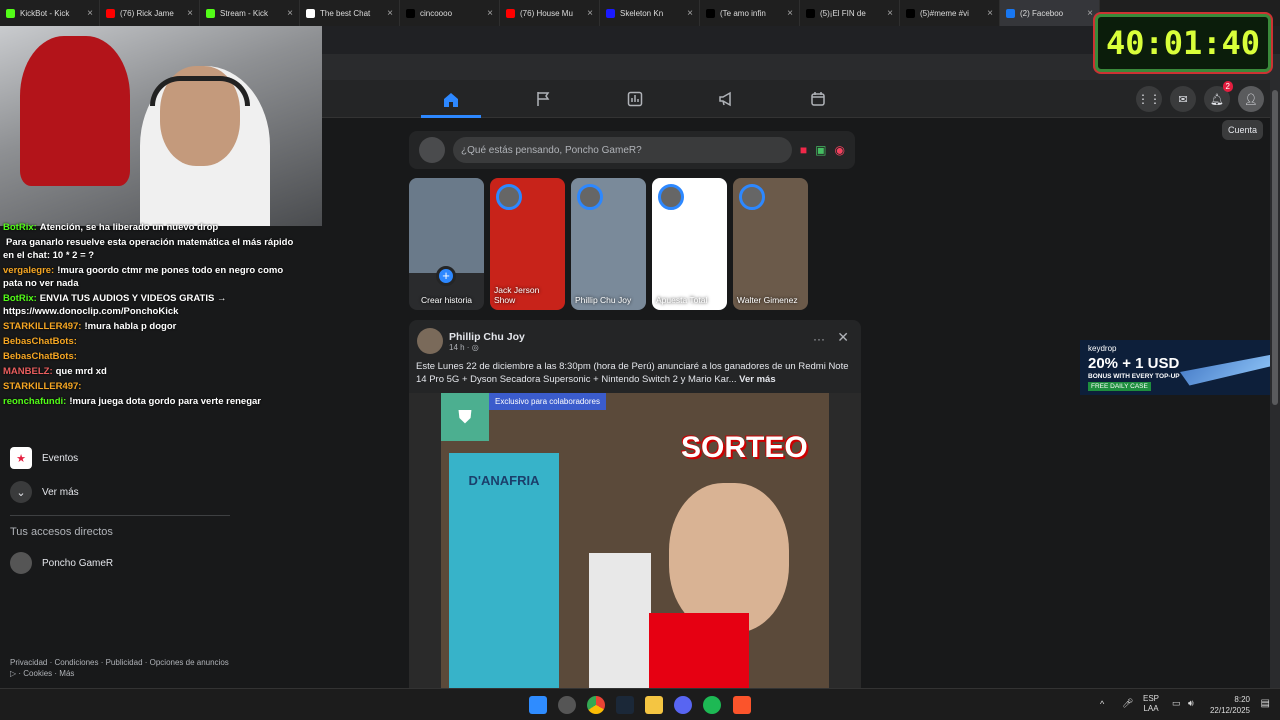 The width and height of the screenshot is (1280, 720). I want to click on events-nav-button, so click(818, 99).